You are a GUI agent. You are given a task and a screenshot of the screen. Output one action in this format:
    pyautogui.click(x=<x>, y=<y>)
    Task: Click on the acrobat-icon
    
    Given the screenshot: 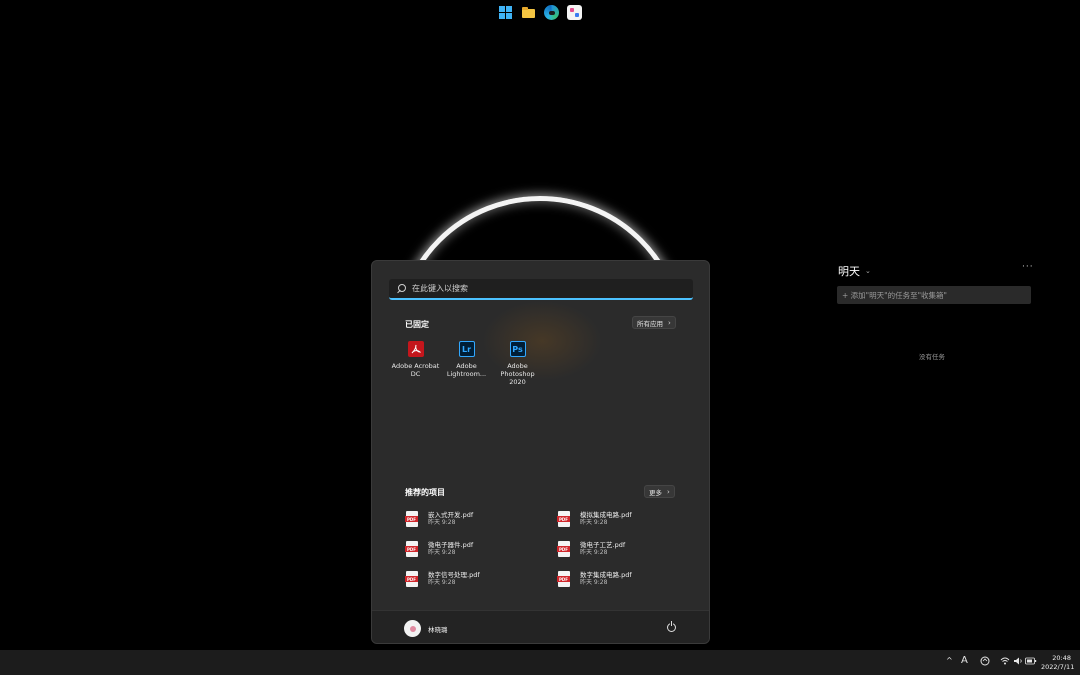 What is the action you would take?
    pyautogui.click(x=415, y=349)
    